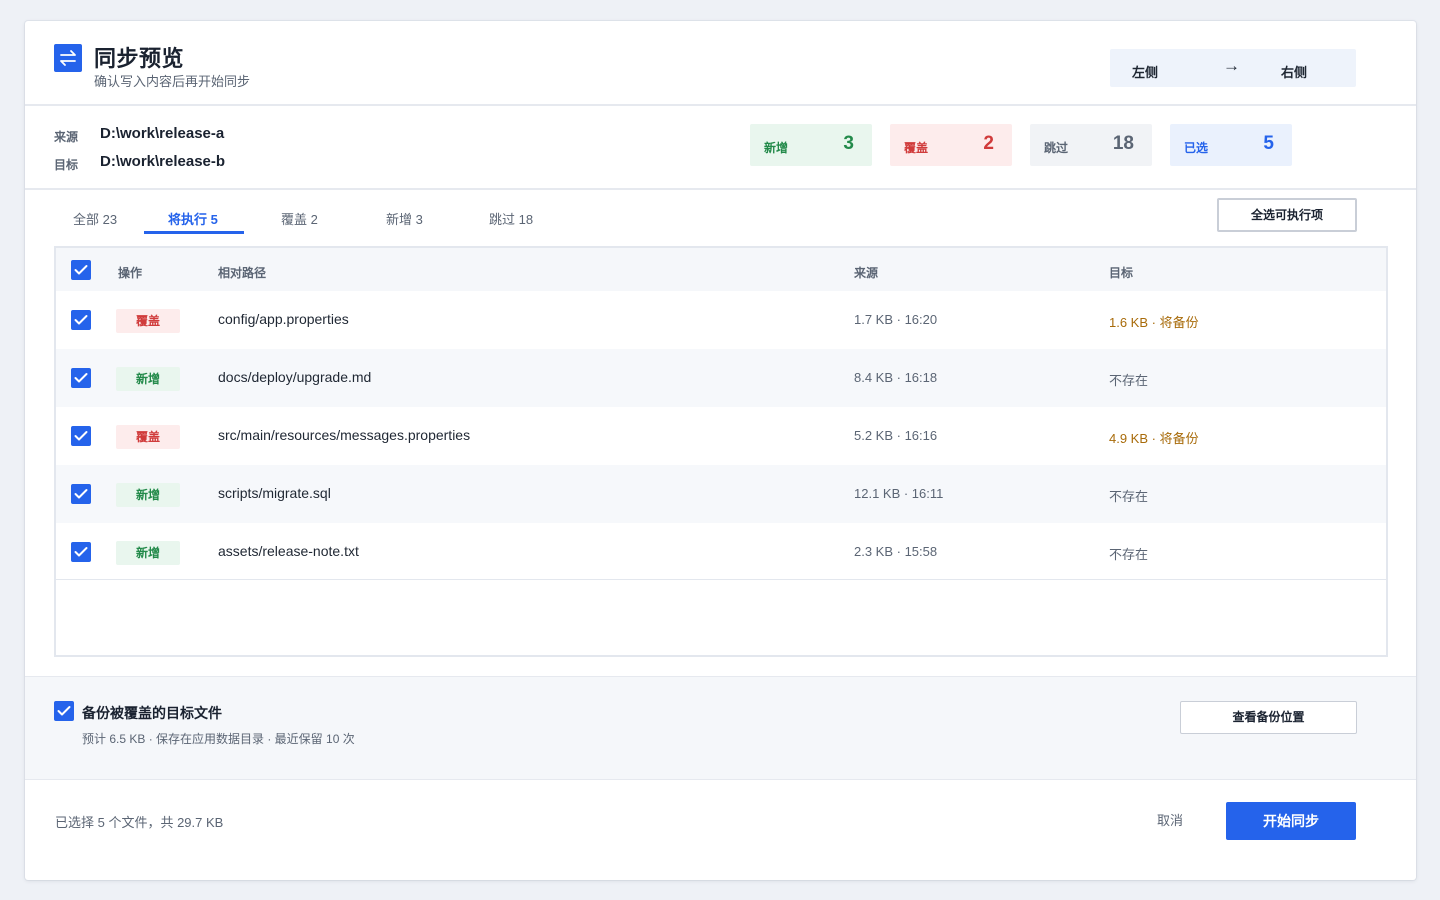 The height and width of the screenshot is (900, 1440). Describe the element at coordinates (193, 218) in the screenshot. I see `tab-to-execute: 将执行 5` at that location.